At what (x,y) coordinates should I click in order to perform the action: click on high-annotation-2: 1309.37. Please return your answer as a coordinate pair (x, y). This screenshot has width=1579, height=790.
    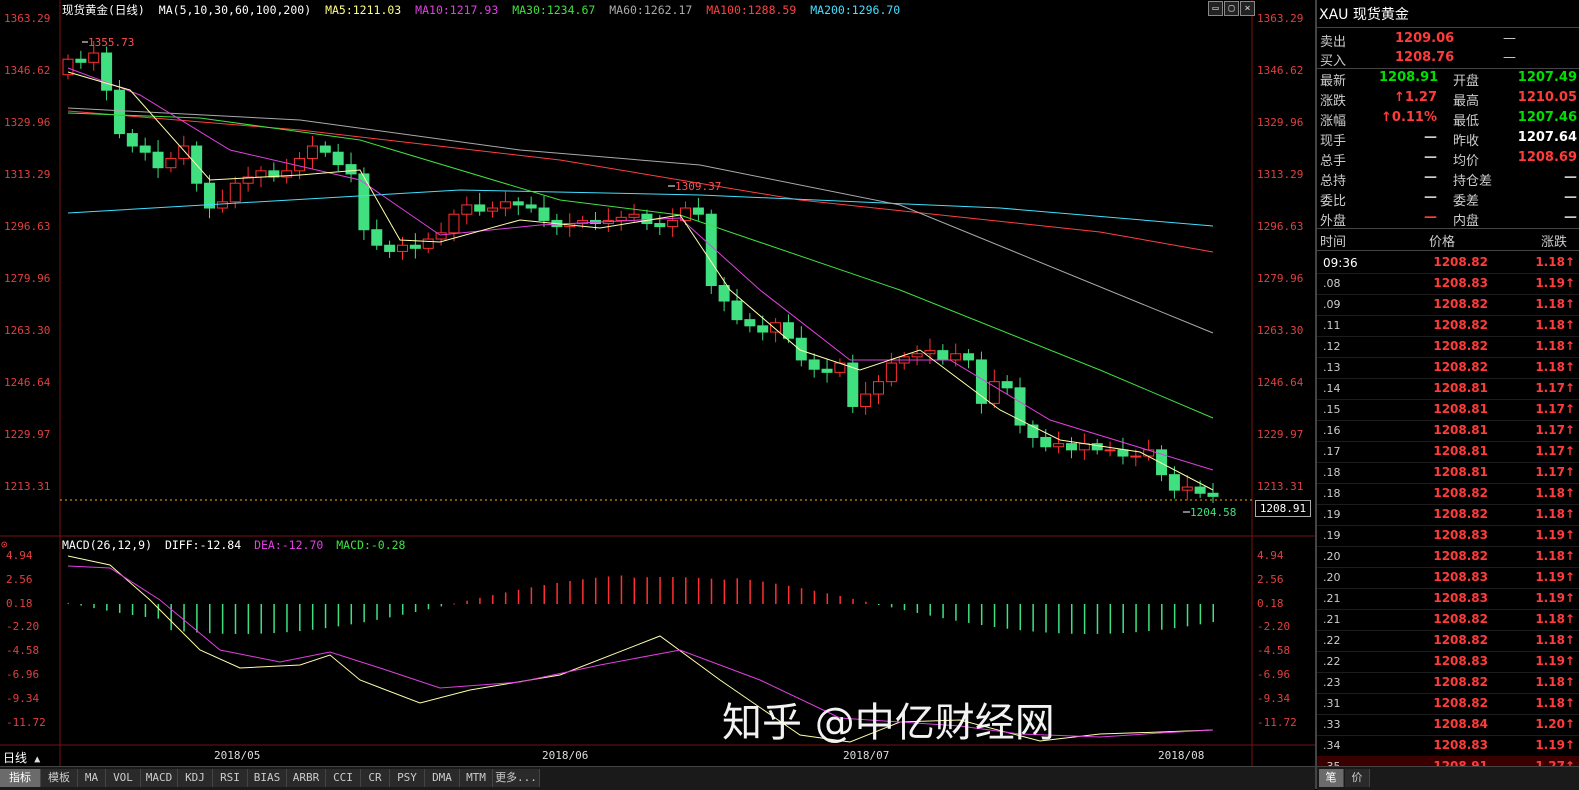
    Looking at the image, I should click on (698, 186).